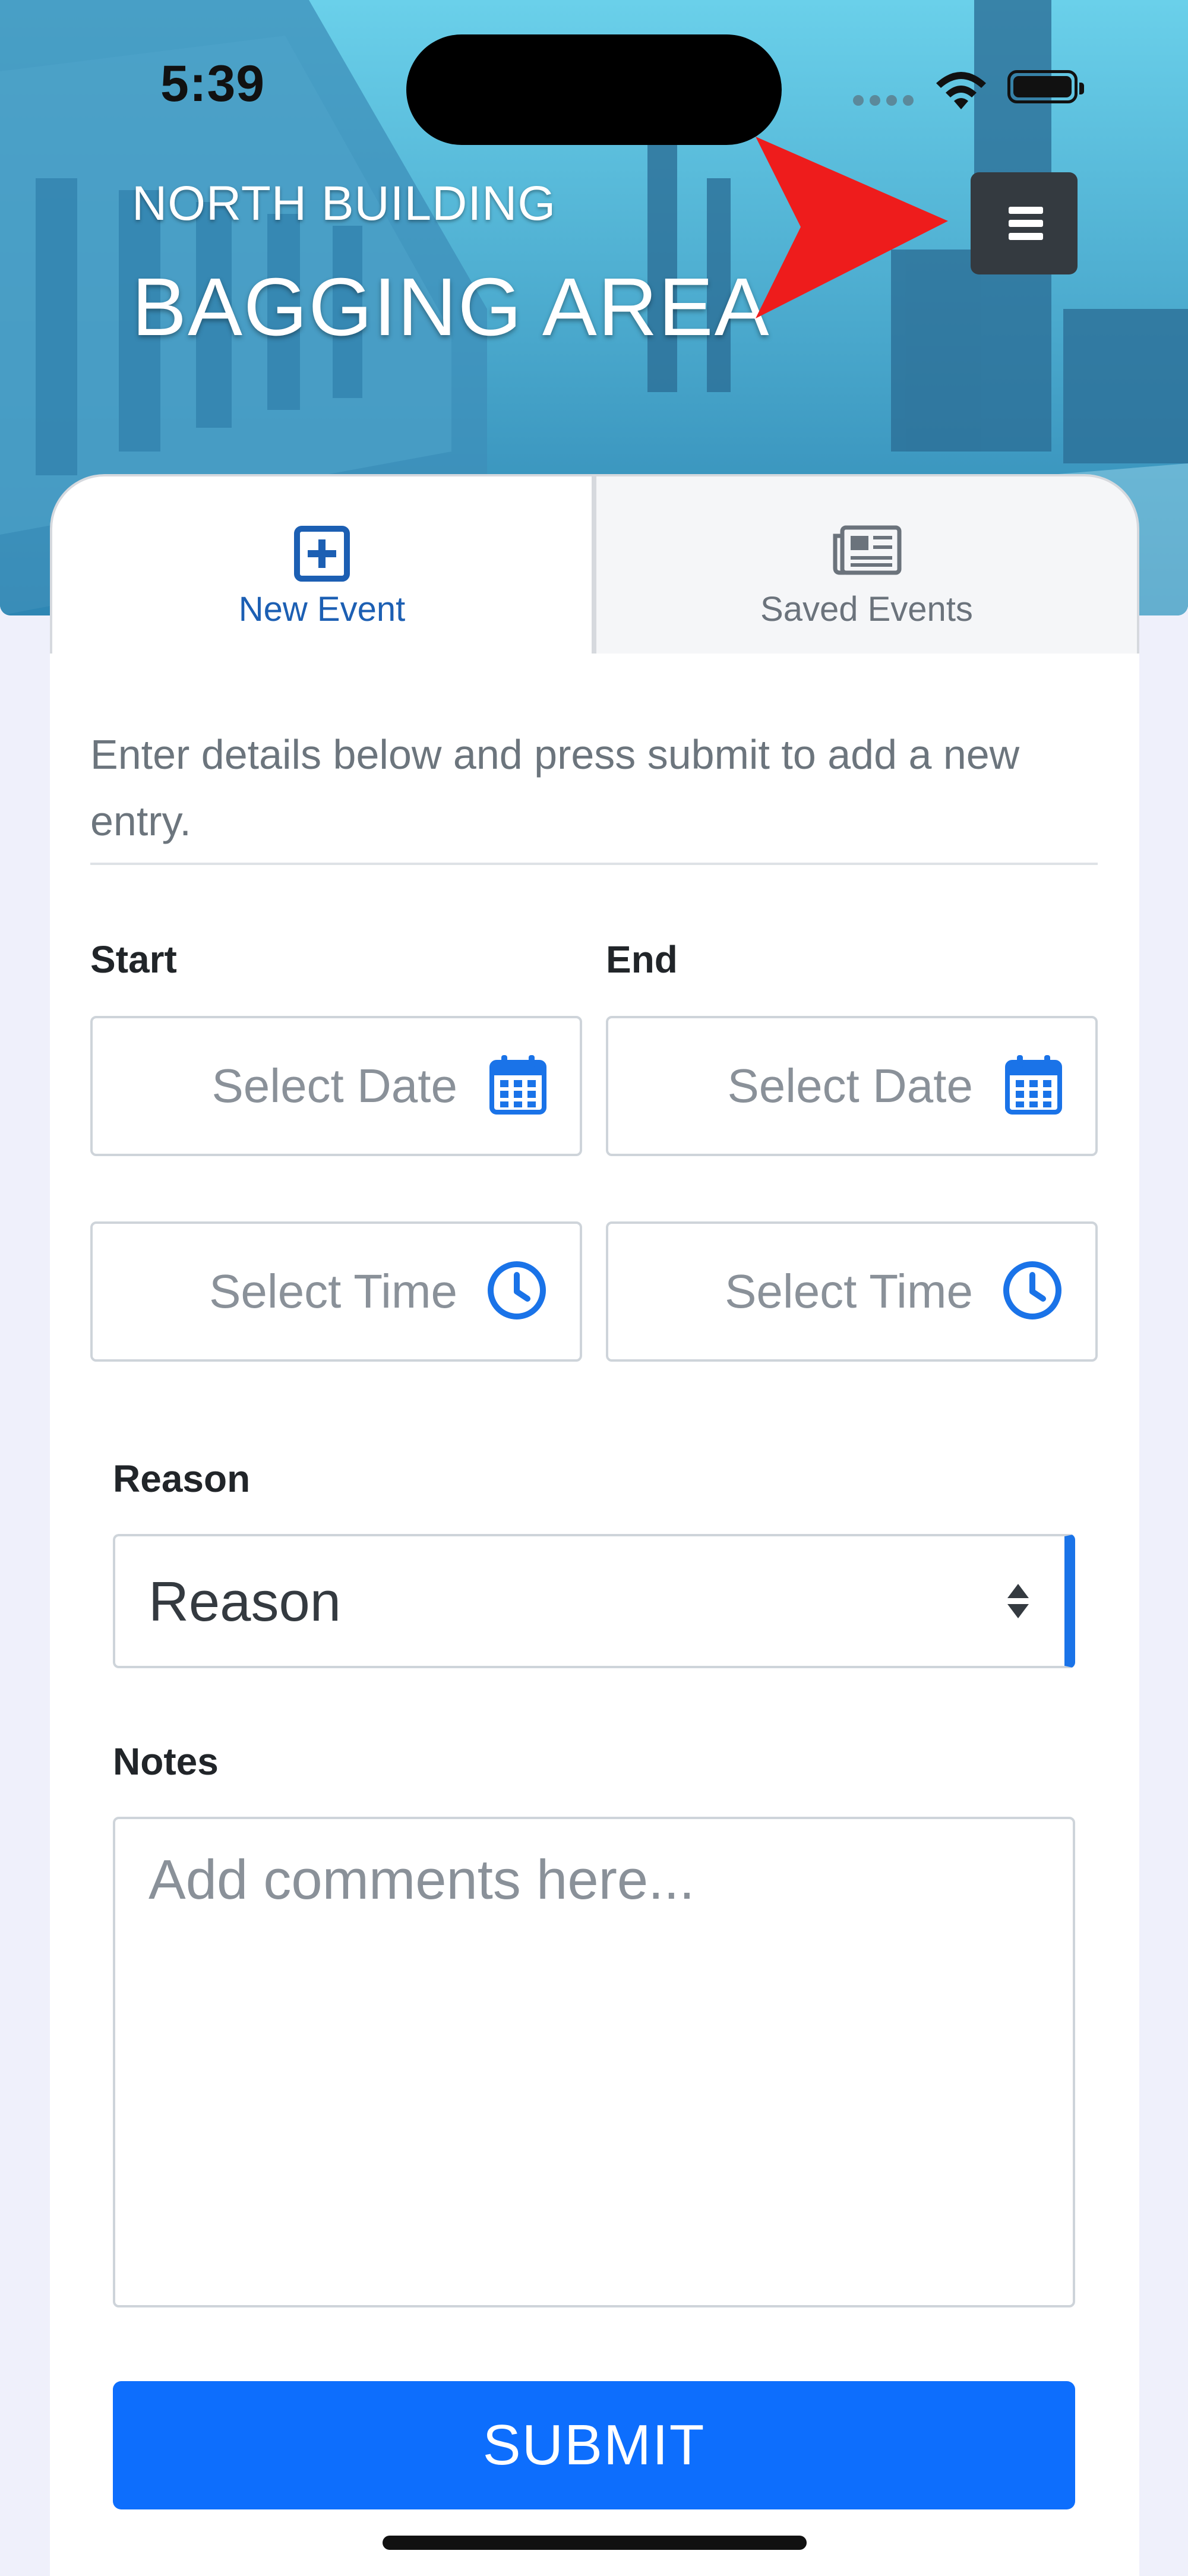 Image resolution: width=1188 pixels, height=2576 pixels. What do you see at coordinates (595, 2543) in the screenshot?
I see `home-indicator` at bounding box center [595, 2543].